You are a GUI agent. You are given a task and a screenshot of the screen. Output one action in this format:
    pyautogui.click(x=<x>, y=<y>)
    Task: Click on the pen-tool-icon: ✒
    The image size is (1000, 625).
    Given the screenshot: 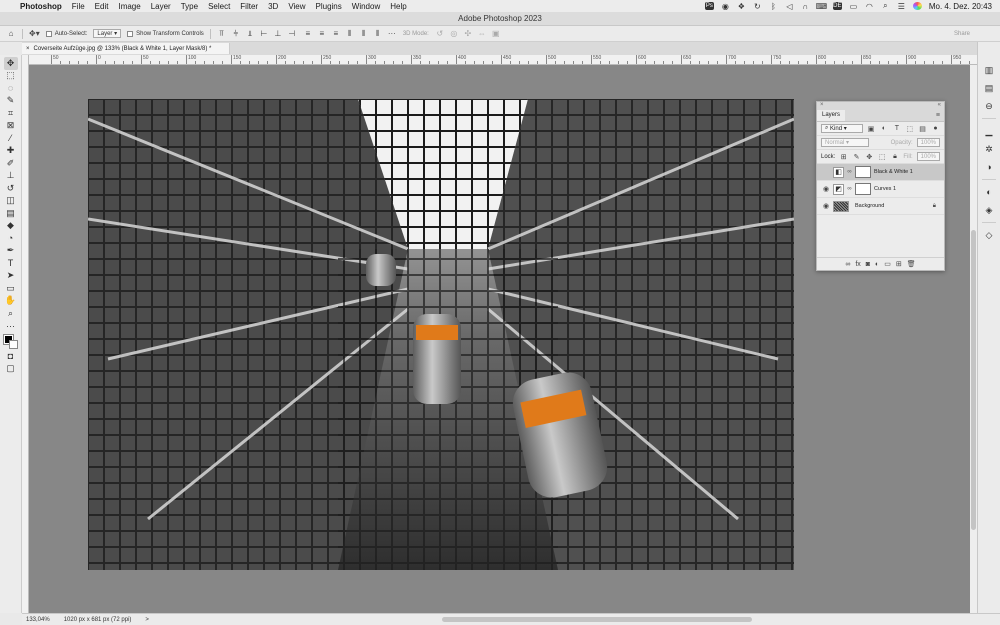 What is the action you would take?
    pyautogui.click(x=11, y=251)
    